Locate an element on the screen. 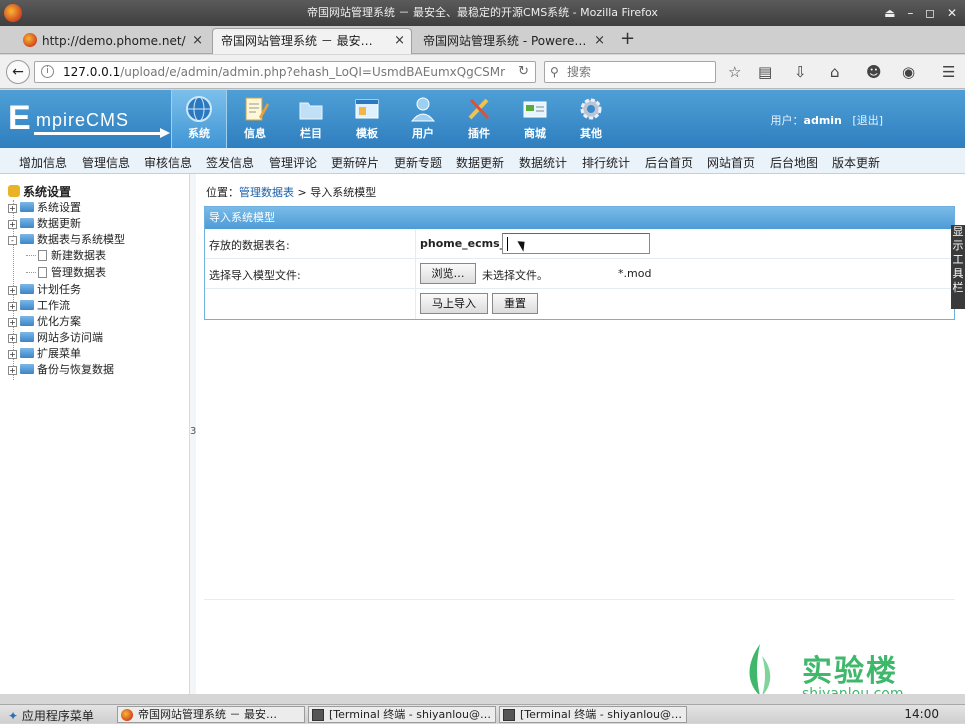 The height and width of the screenshot is (724, 965). logout-link: [退出] is located at coordinates (867, 120).